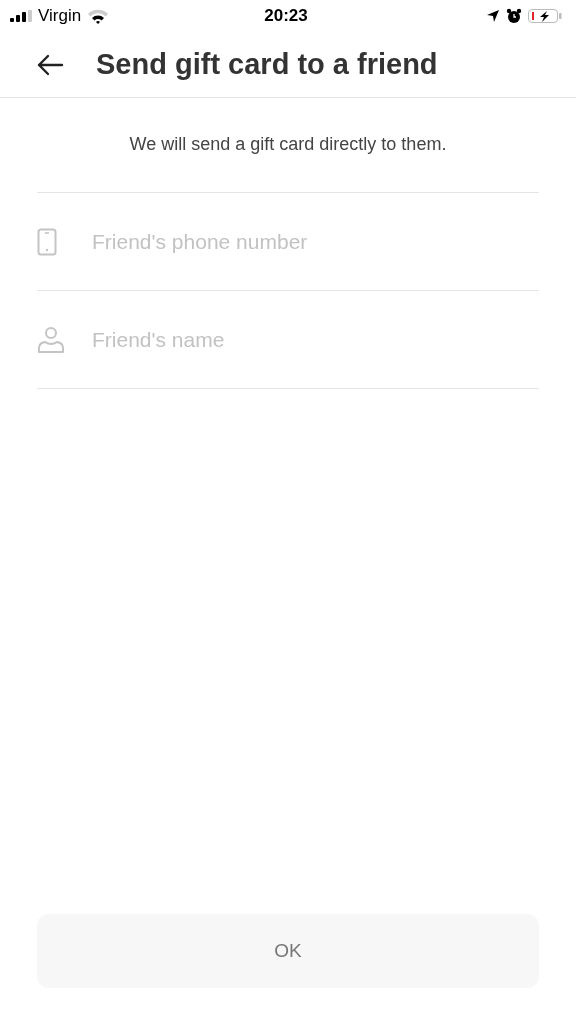 The width and height of the screenshot is (576, 1025). I want to click on page-title: Send gift card to a friend, so click(267, 64).